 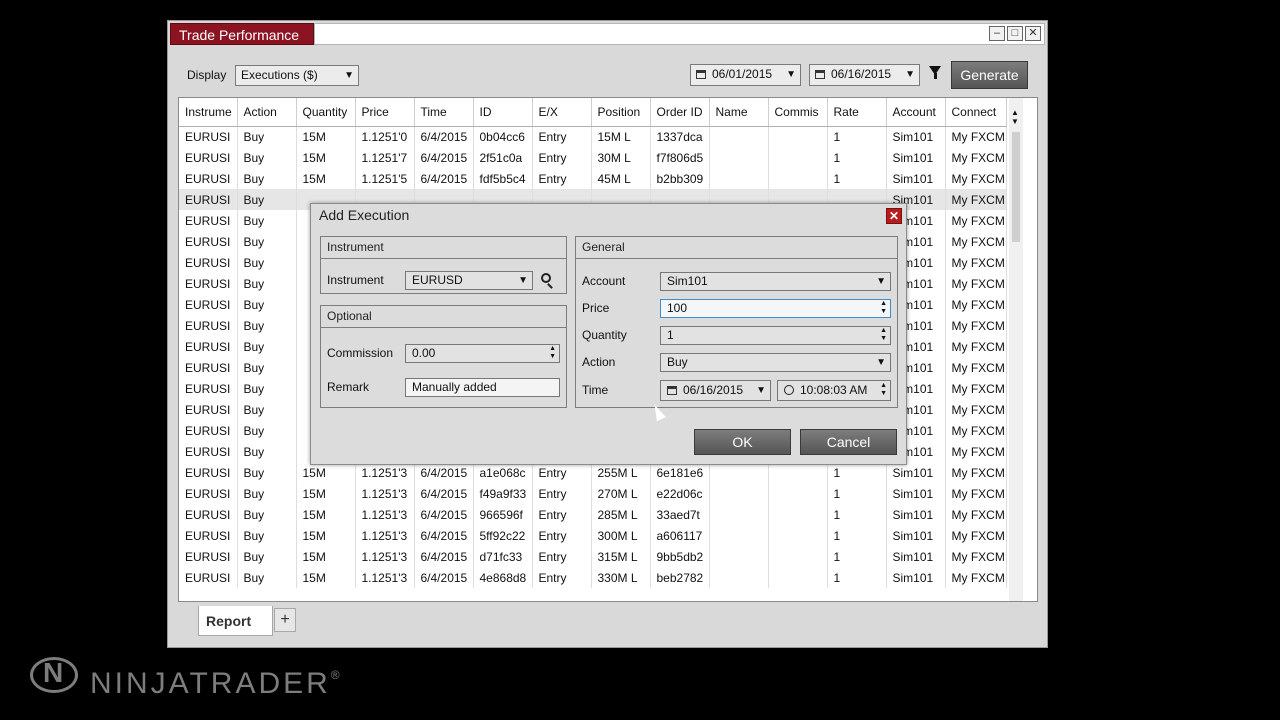 I want to click on window-title: Trade Performance, so click(x=242, y=34).